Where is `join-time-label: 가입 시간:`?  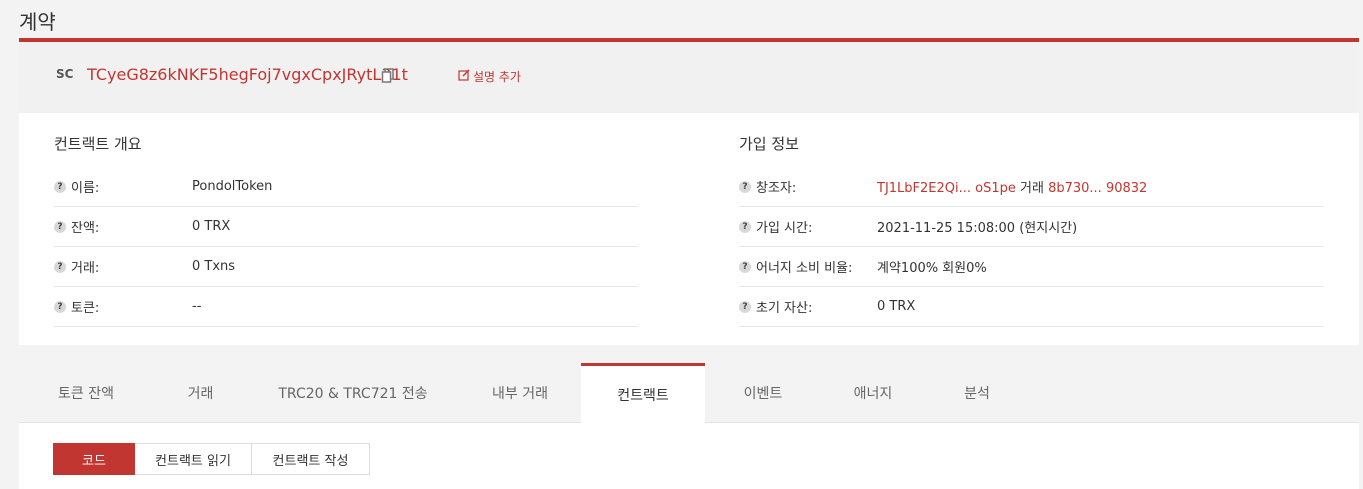
join-time-label: 가입 시간: is located at coordinates (784, 228).